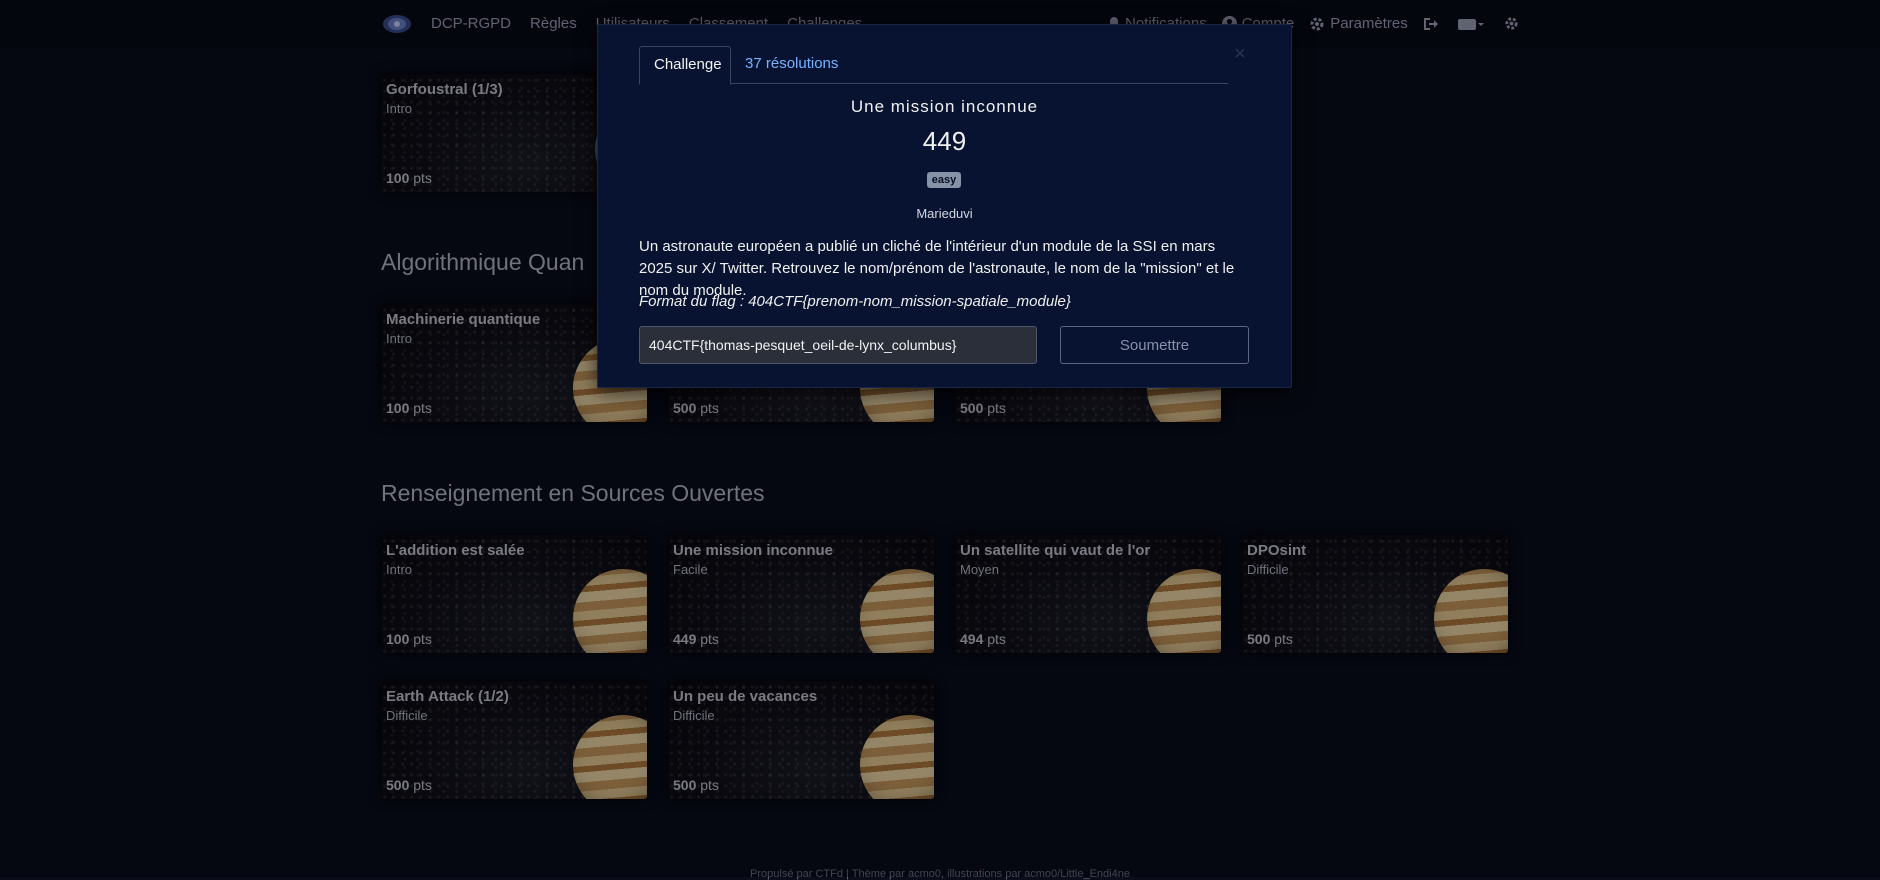 The height and width of the screenshot is (880, 1880). What do you see at coordinates (944, 180) in the screenshot?
I see `difficulty-badge: easy` at bounding box center [944, 180].